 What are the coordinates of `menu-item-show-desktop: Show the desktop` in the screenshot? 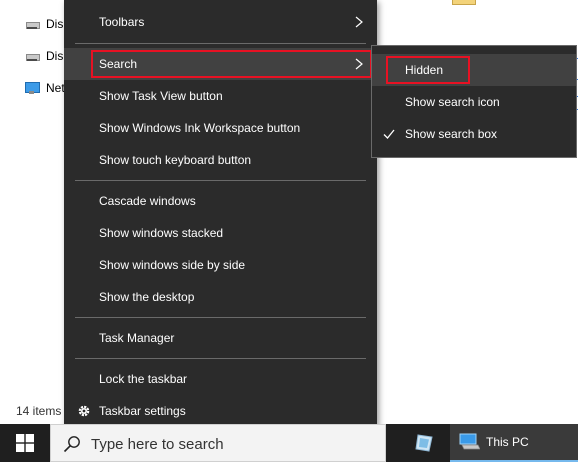 It's located at (220, 297).